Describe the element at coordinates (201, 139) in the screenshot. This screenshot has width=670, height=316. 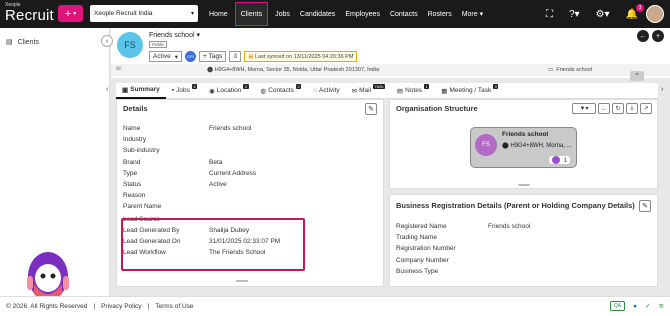
I see `detail-row-industry: Industry` at that location.